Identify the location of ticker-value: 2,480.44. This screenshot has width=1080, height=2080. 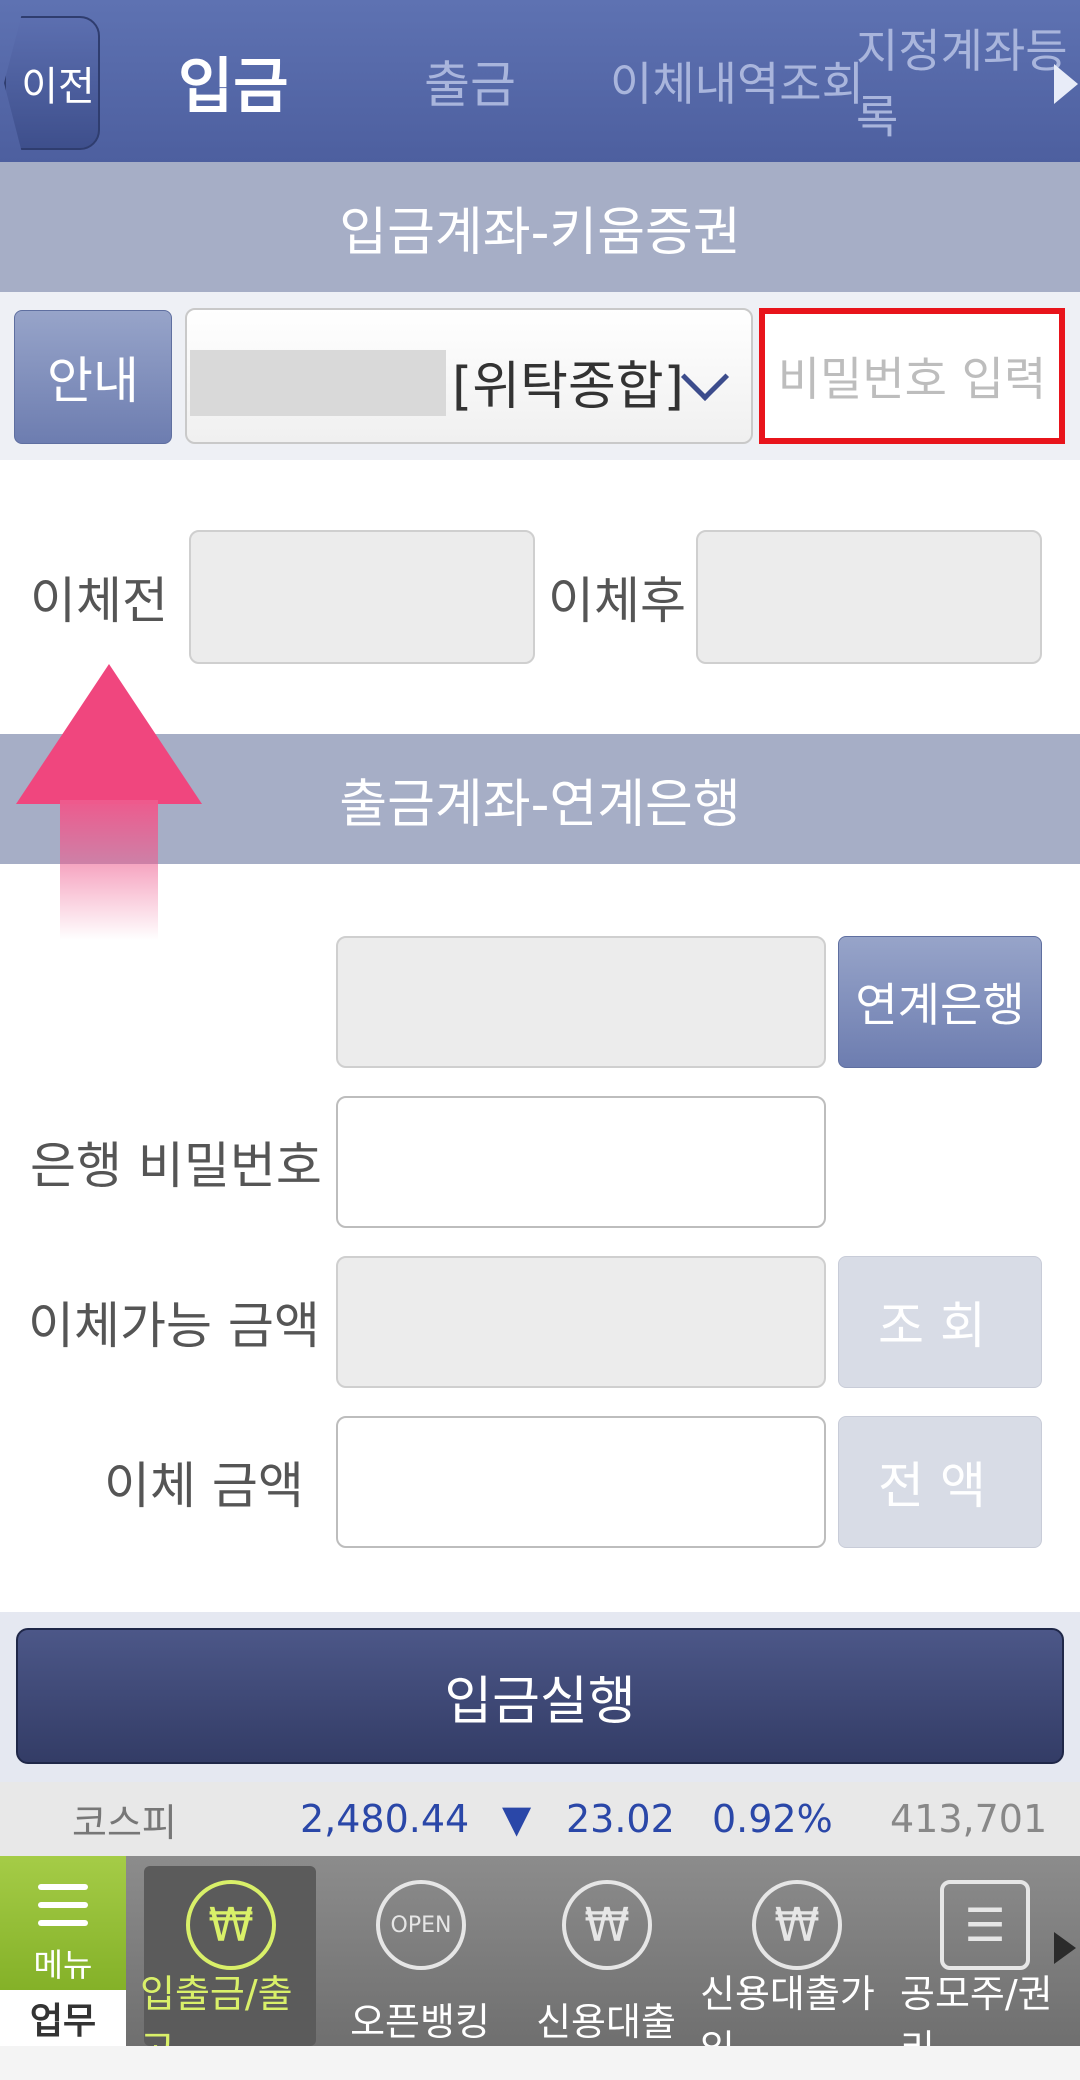
(385, 1819).